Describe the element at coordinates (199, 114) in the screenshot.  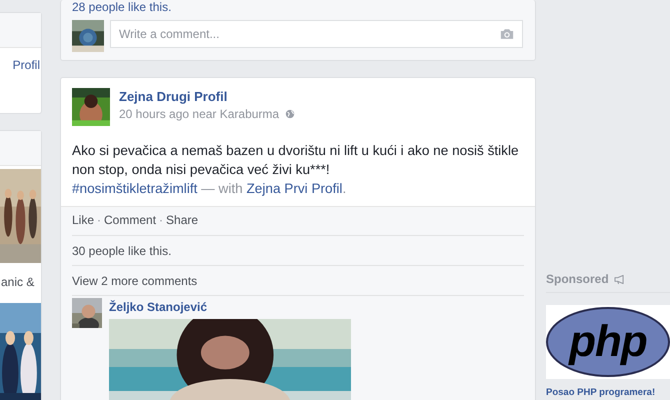
I see `post-meta: 20 hours ago near Karaburma` at that location.